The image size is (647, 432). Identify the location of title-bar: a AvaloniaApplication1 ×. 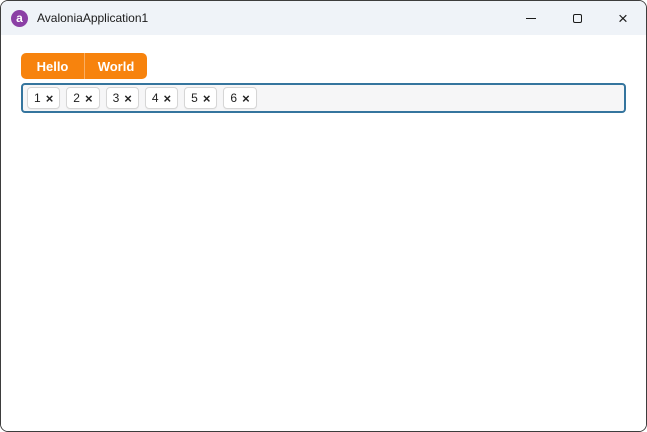
(323, 18).